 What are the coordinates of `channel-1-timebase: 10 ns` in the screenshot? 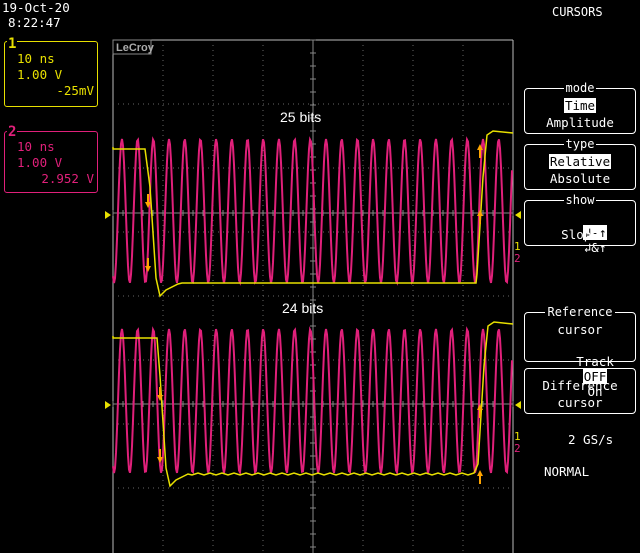 It's located at (36, 58).